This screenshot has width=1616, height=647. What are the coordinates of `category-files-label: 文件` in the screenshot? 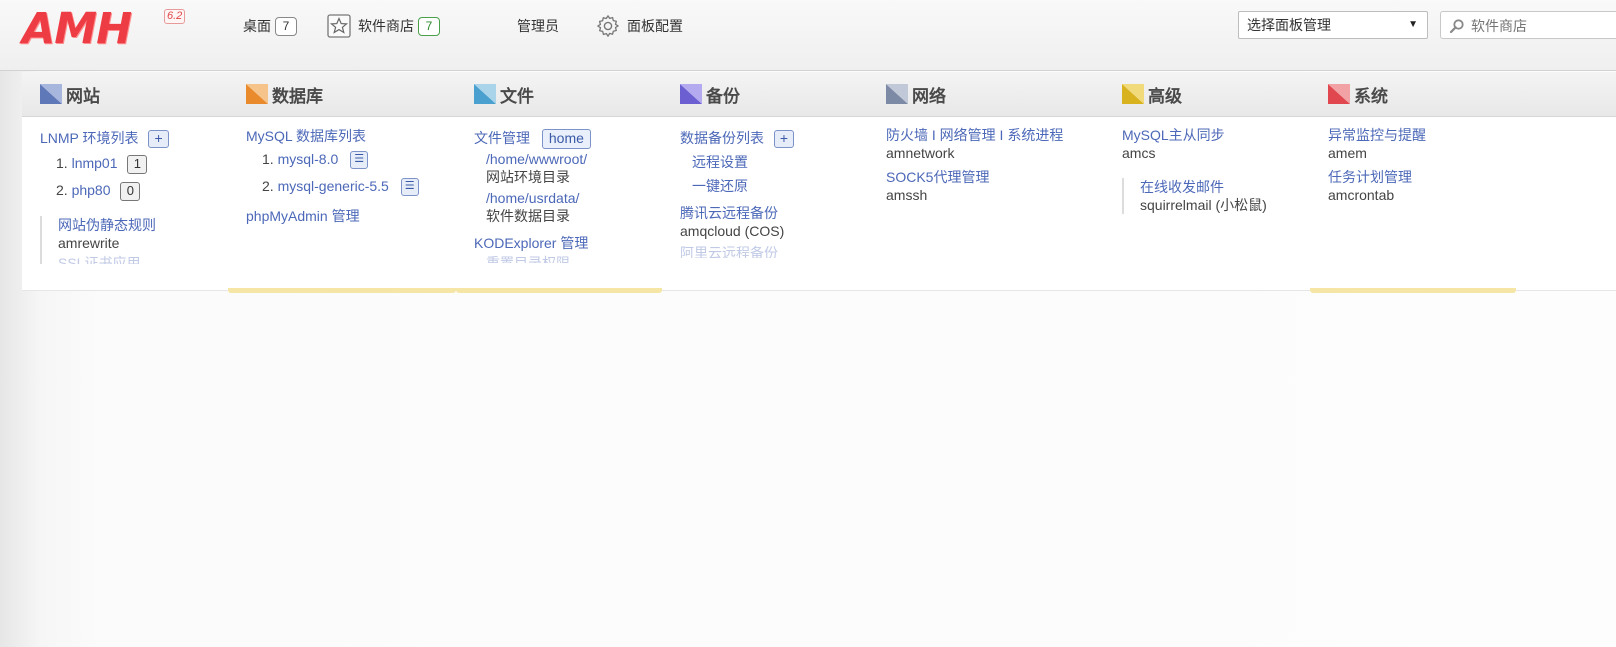 It's located at (517, 96).